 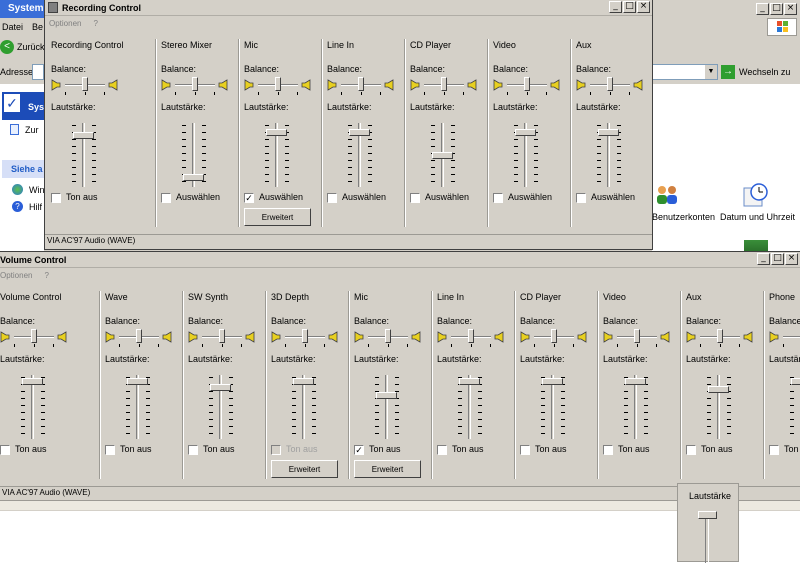 What do you see at coordinates (683, 217) in the screenshot?
I see `benutzerkonten-label: Benutzerkonten` at bounding box center [683, 217].